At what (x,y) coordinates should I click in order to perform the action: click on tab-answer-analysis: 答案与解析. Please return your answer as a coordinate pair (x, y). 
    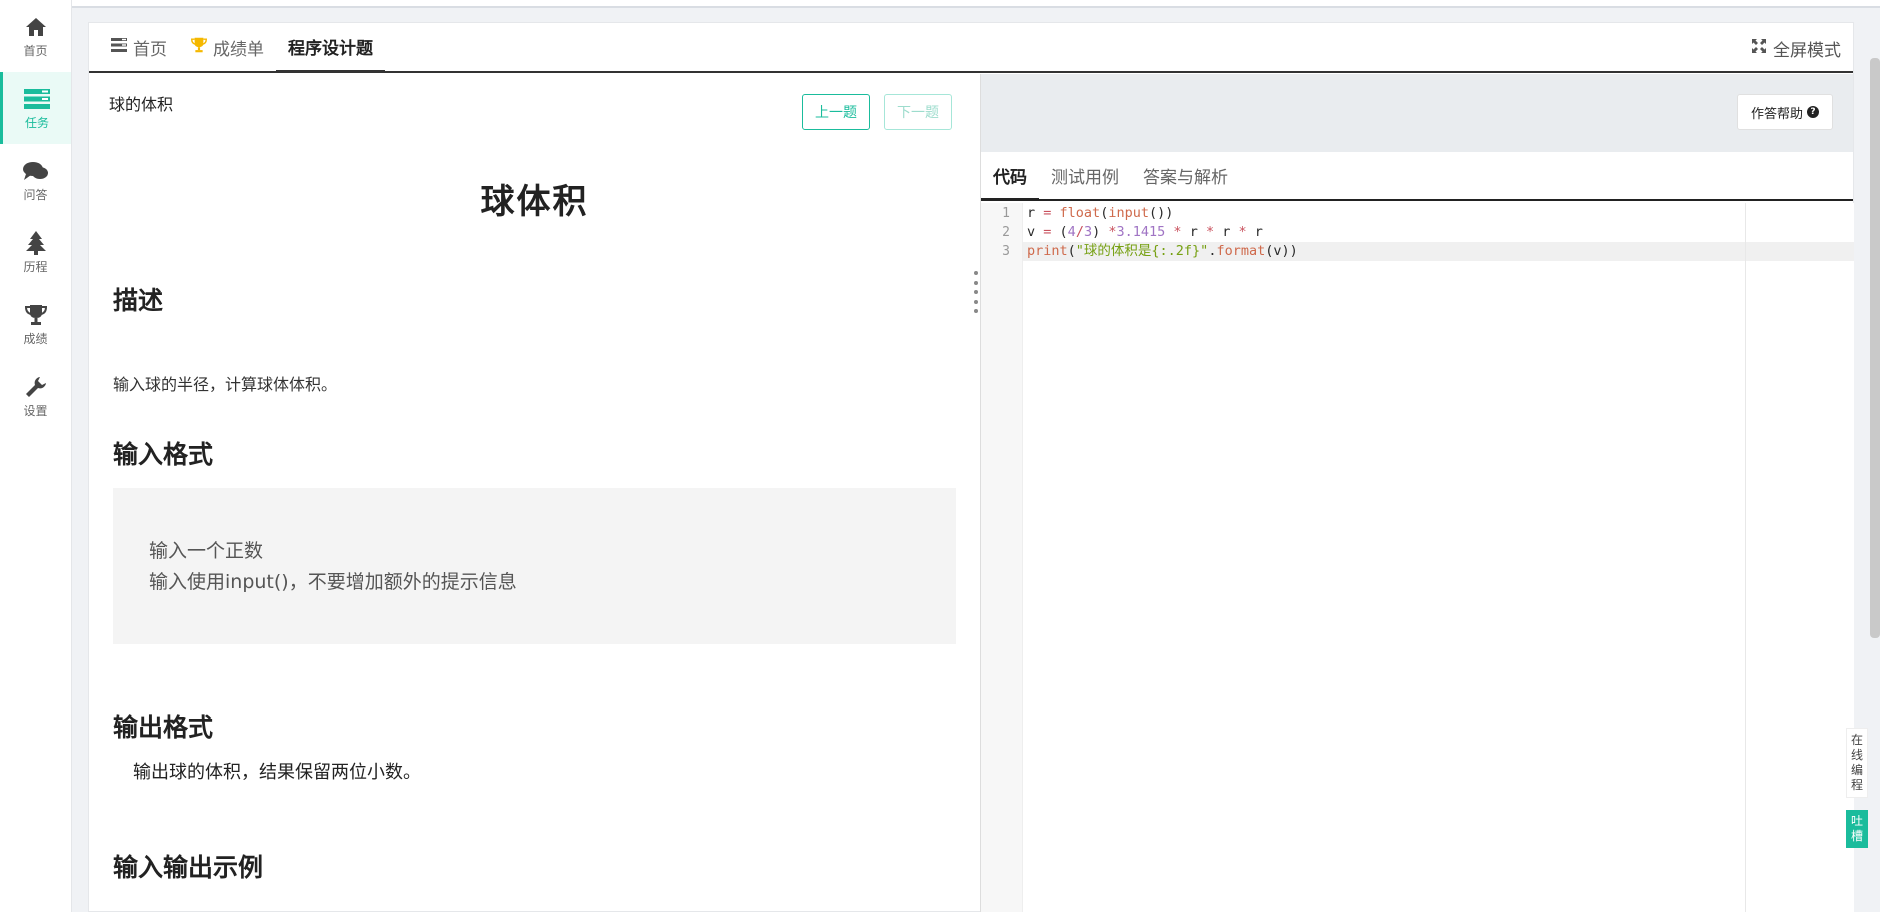
    Looking at the image, I should click on (1185, 175).